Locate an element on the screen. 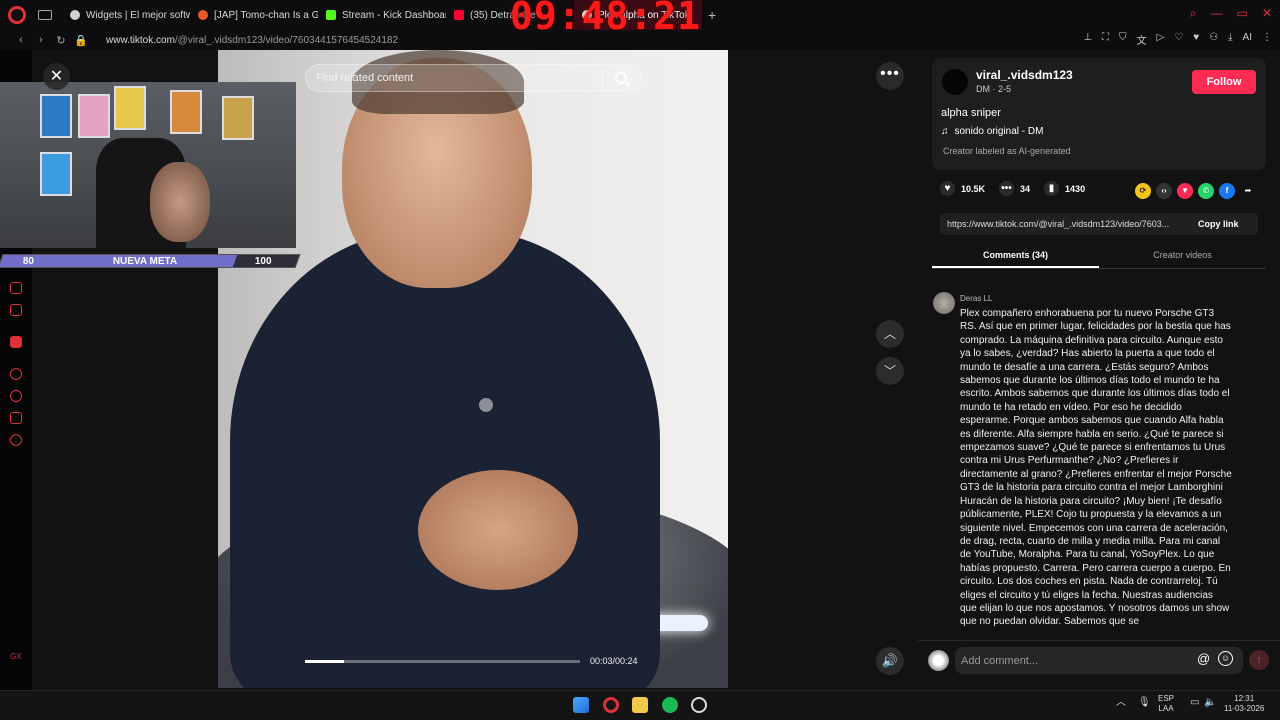 Image resolution: width=1280 pixels, height=720 pixels. video-progress-fill is located at coordinates (324, 661).